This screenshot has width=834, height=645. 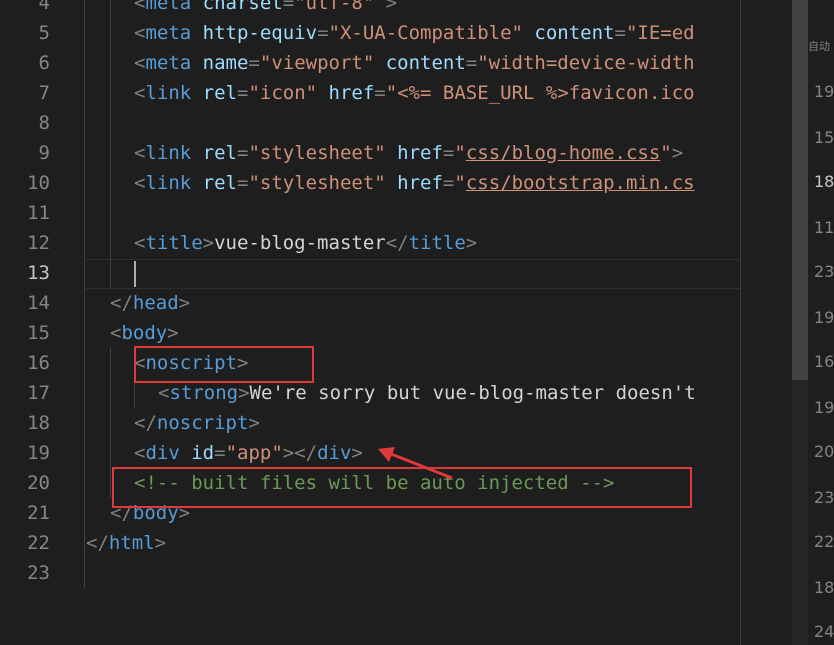 I want to click on code-token: "app", so click(x=254, y=453).